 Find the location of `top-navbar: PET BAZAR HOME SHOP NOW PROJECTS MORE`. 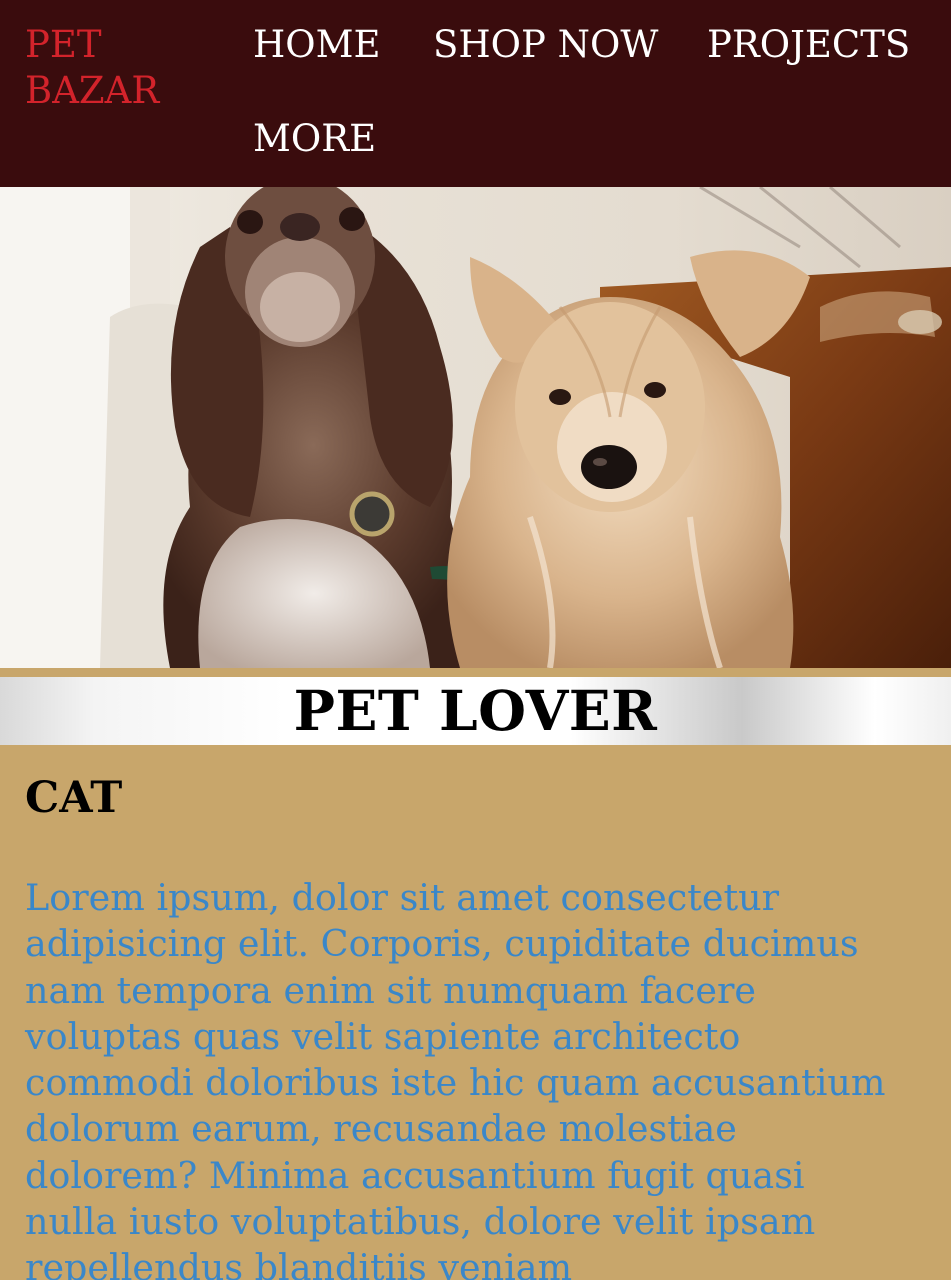

top-navbar: PET BAZAR HOME SHOP NOW PROJECTS MORE is located at coordinates (475, 93).